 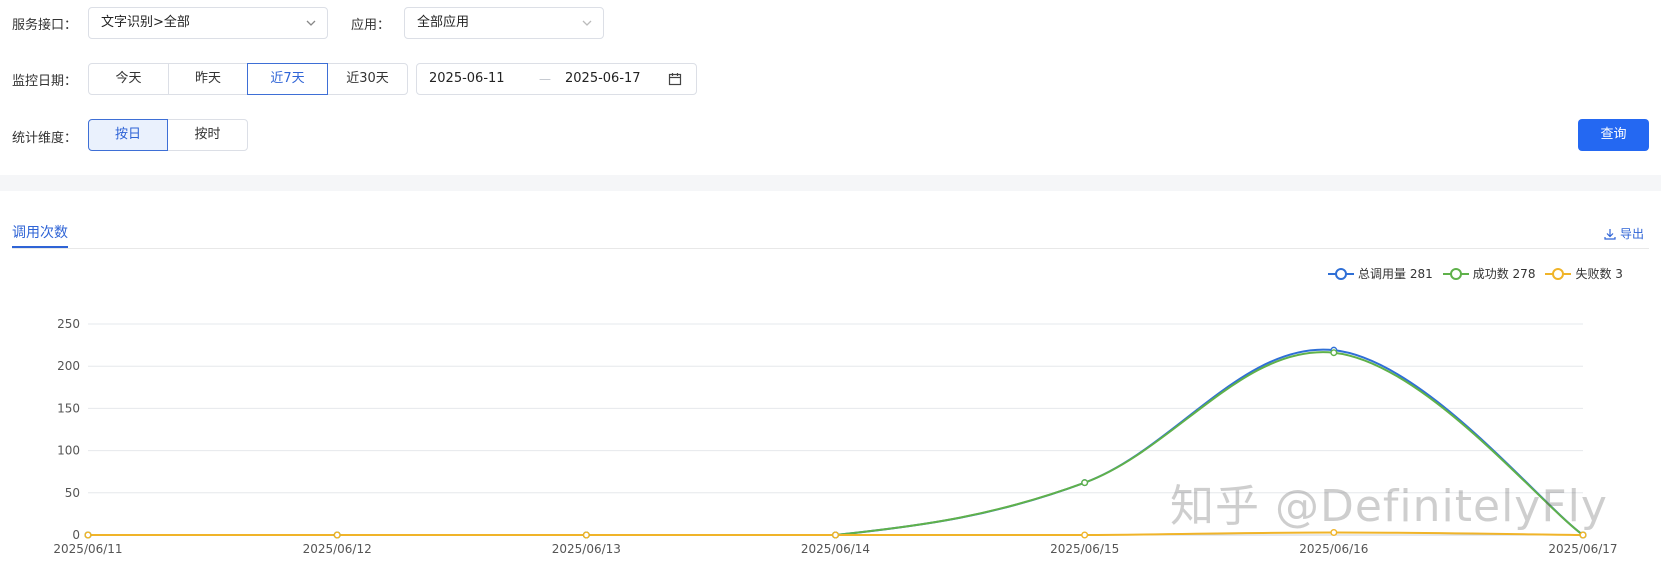 I want to click on legend-label: 成功数 278, so click(x=1504, y=274).